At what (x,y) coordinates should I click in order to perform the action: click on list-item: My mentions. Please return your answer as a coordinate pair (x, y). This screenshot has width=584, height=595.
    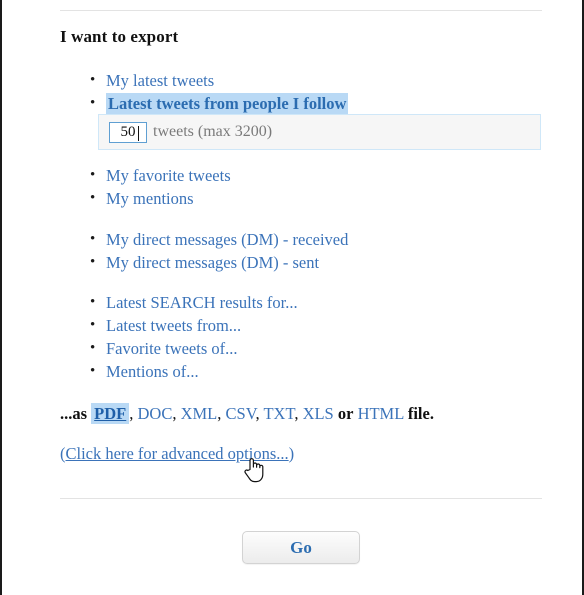
    Looking at the image, I should click on (314, 198).